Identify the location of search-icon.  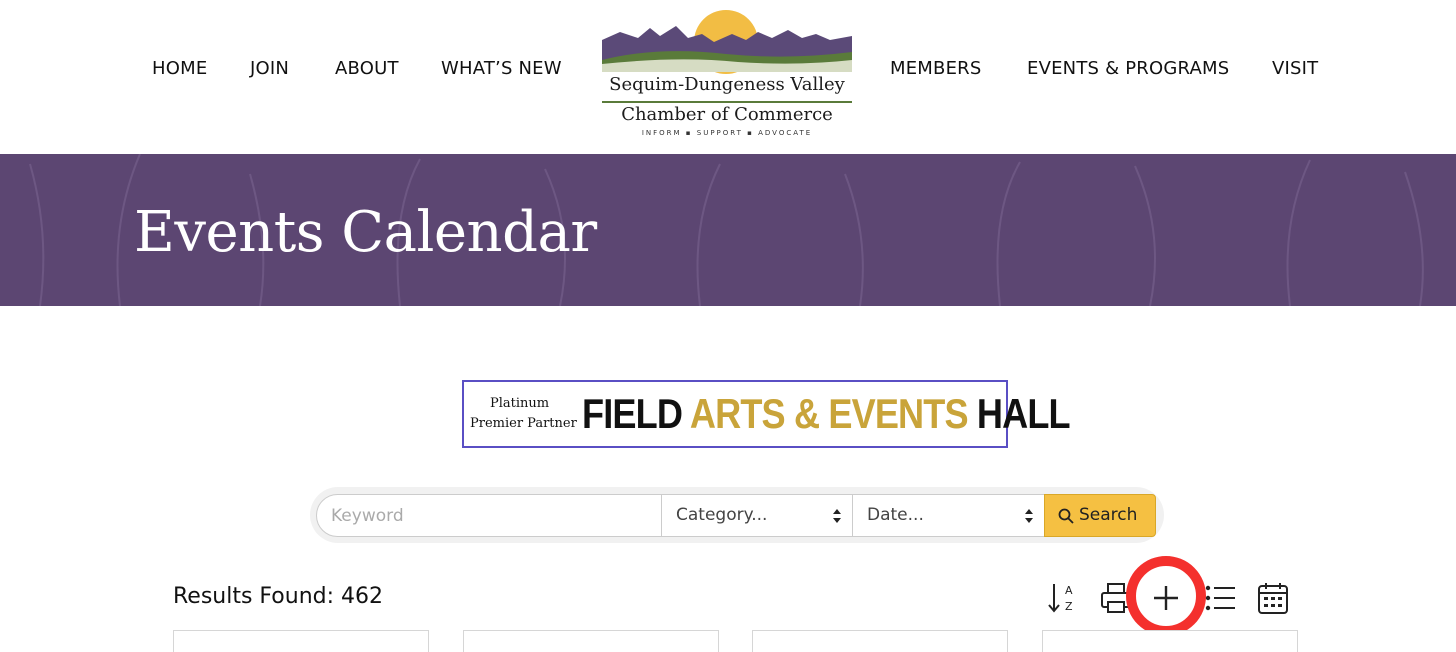
(1066, 516).